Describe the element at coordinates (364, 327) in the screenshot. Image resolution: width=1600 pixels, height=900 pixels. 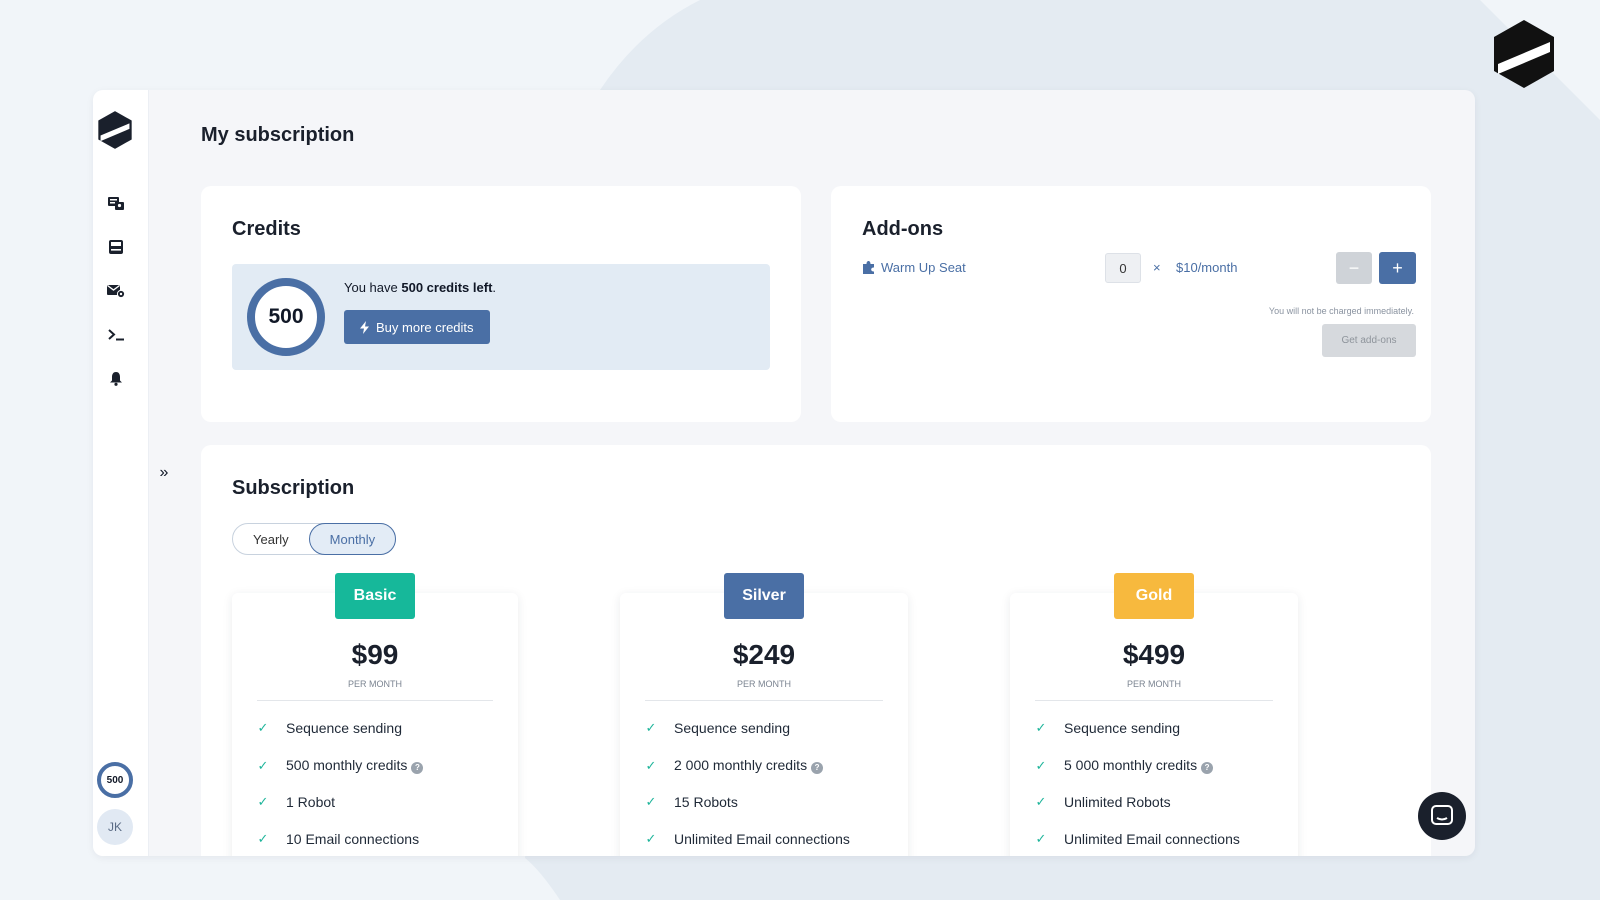
I see `lightning-icon` at that location.